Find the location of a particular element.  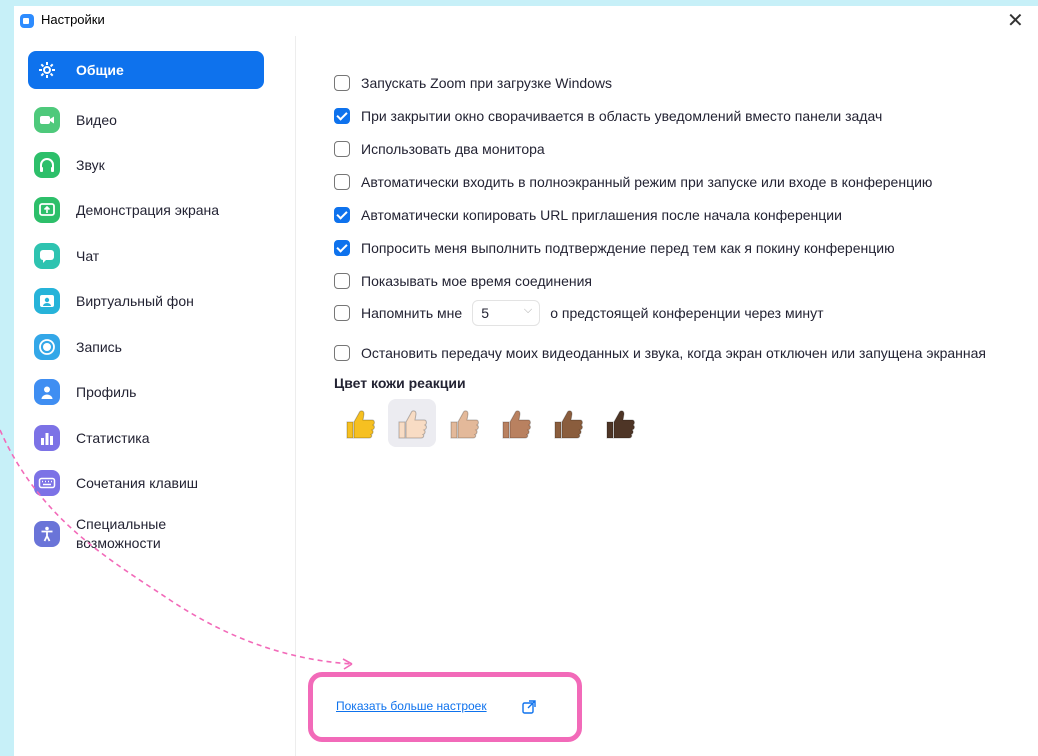

reminder-label-before: Напомнить мне is located at coordinates (412, 313).